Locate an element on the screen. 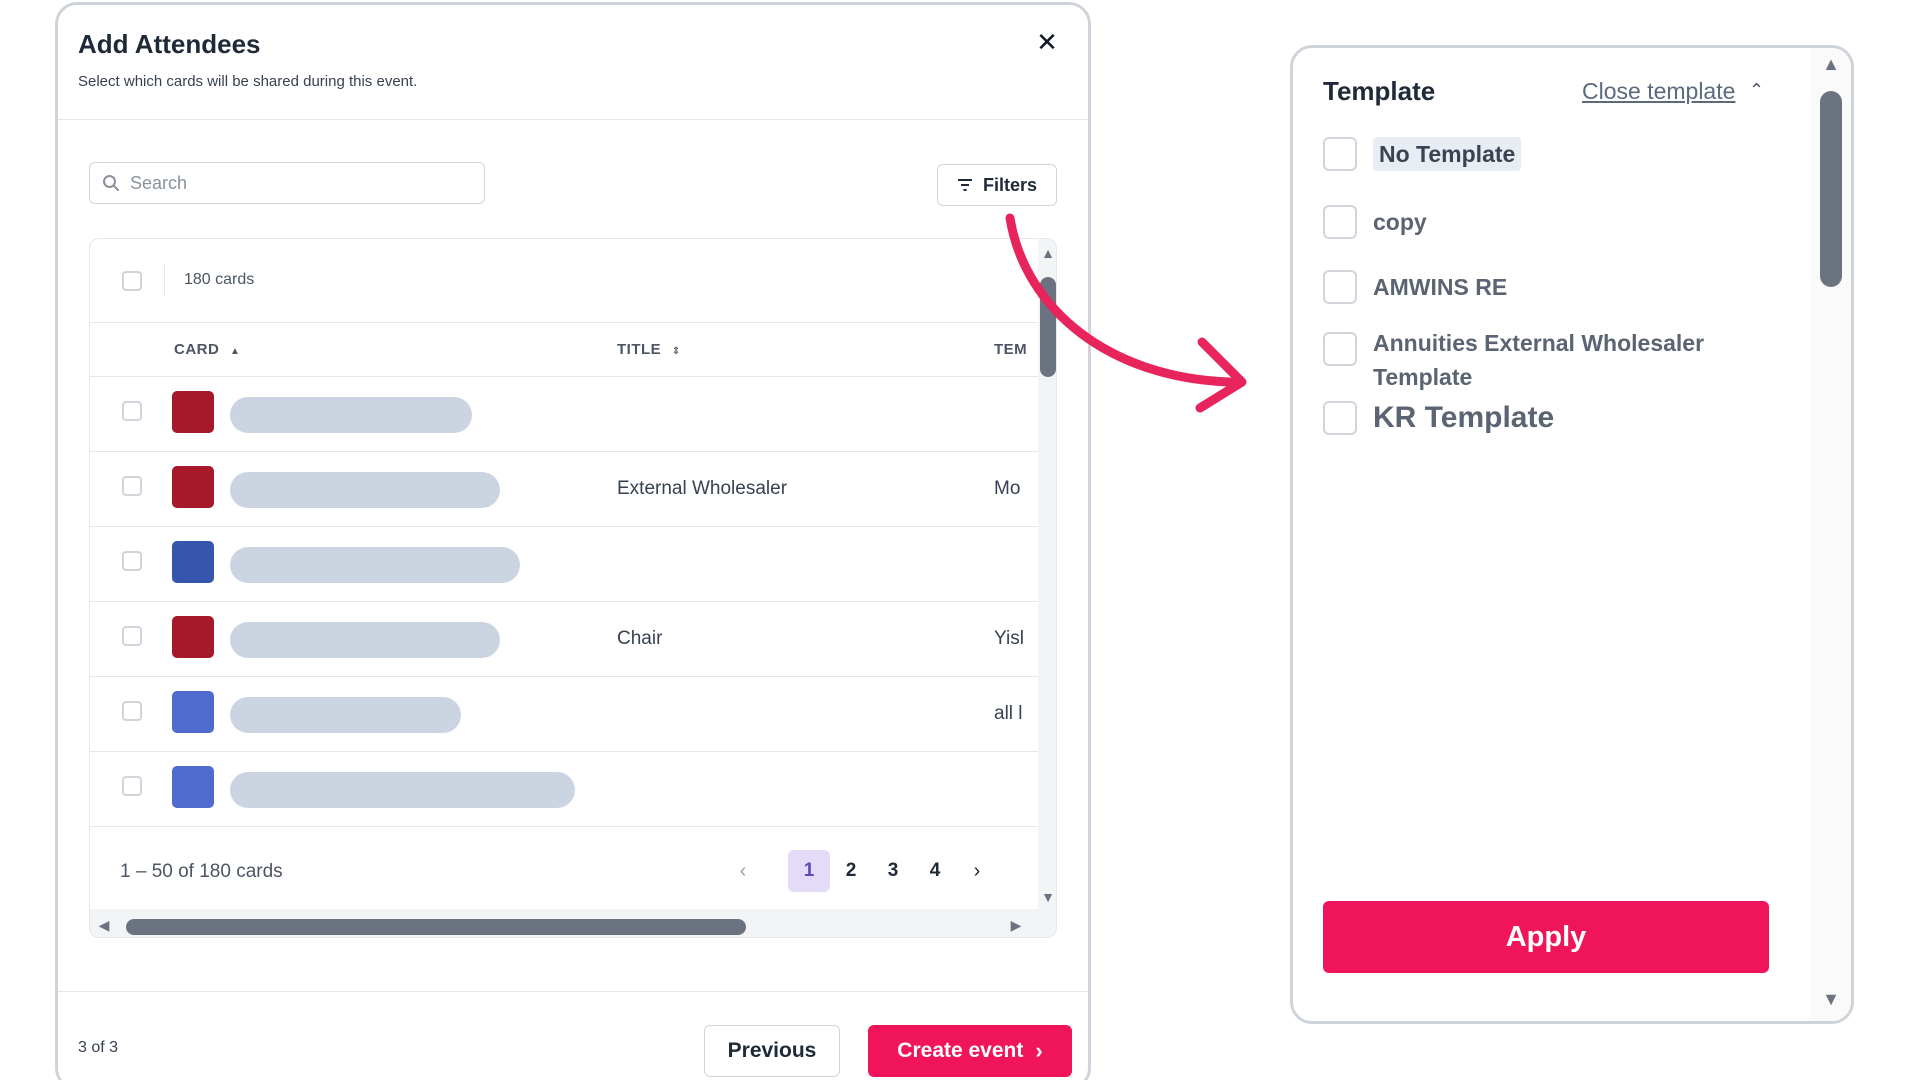 The height and width of the screenshot is (1080, 1920). curved-arrow-icon is located at coordinates (1126, 313).